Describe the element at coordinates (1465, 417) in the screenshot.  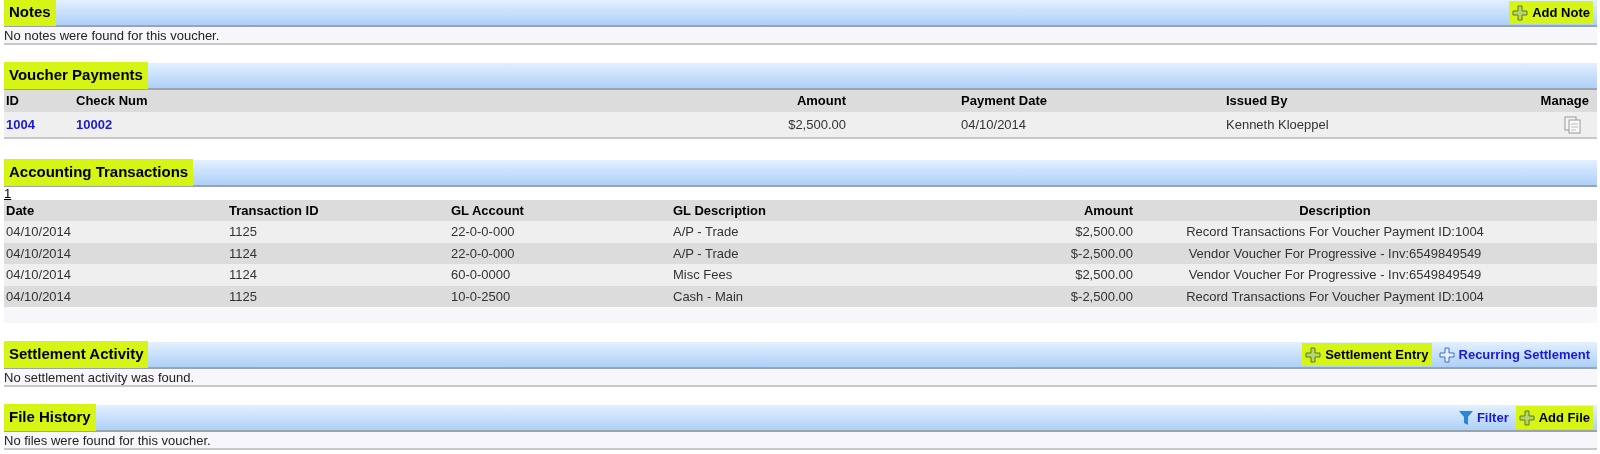
I see `filter-icon` at that location.